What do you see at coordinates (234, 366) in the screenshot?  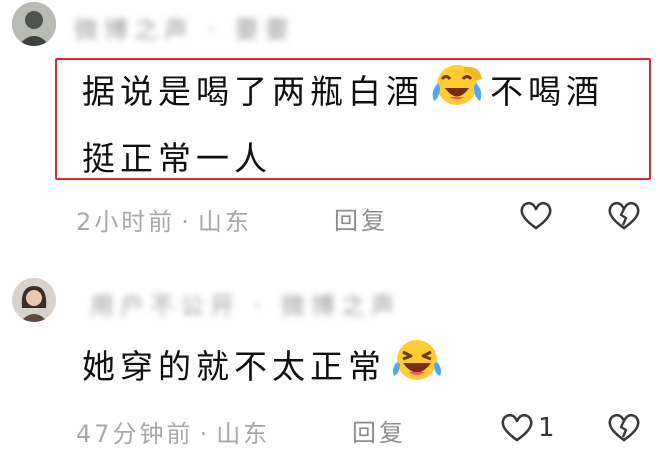 I see `comment-text: 她穿的就不太正常` at bounding box center [234, 366].